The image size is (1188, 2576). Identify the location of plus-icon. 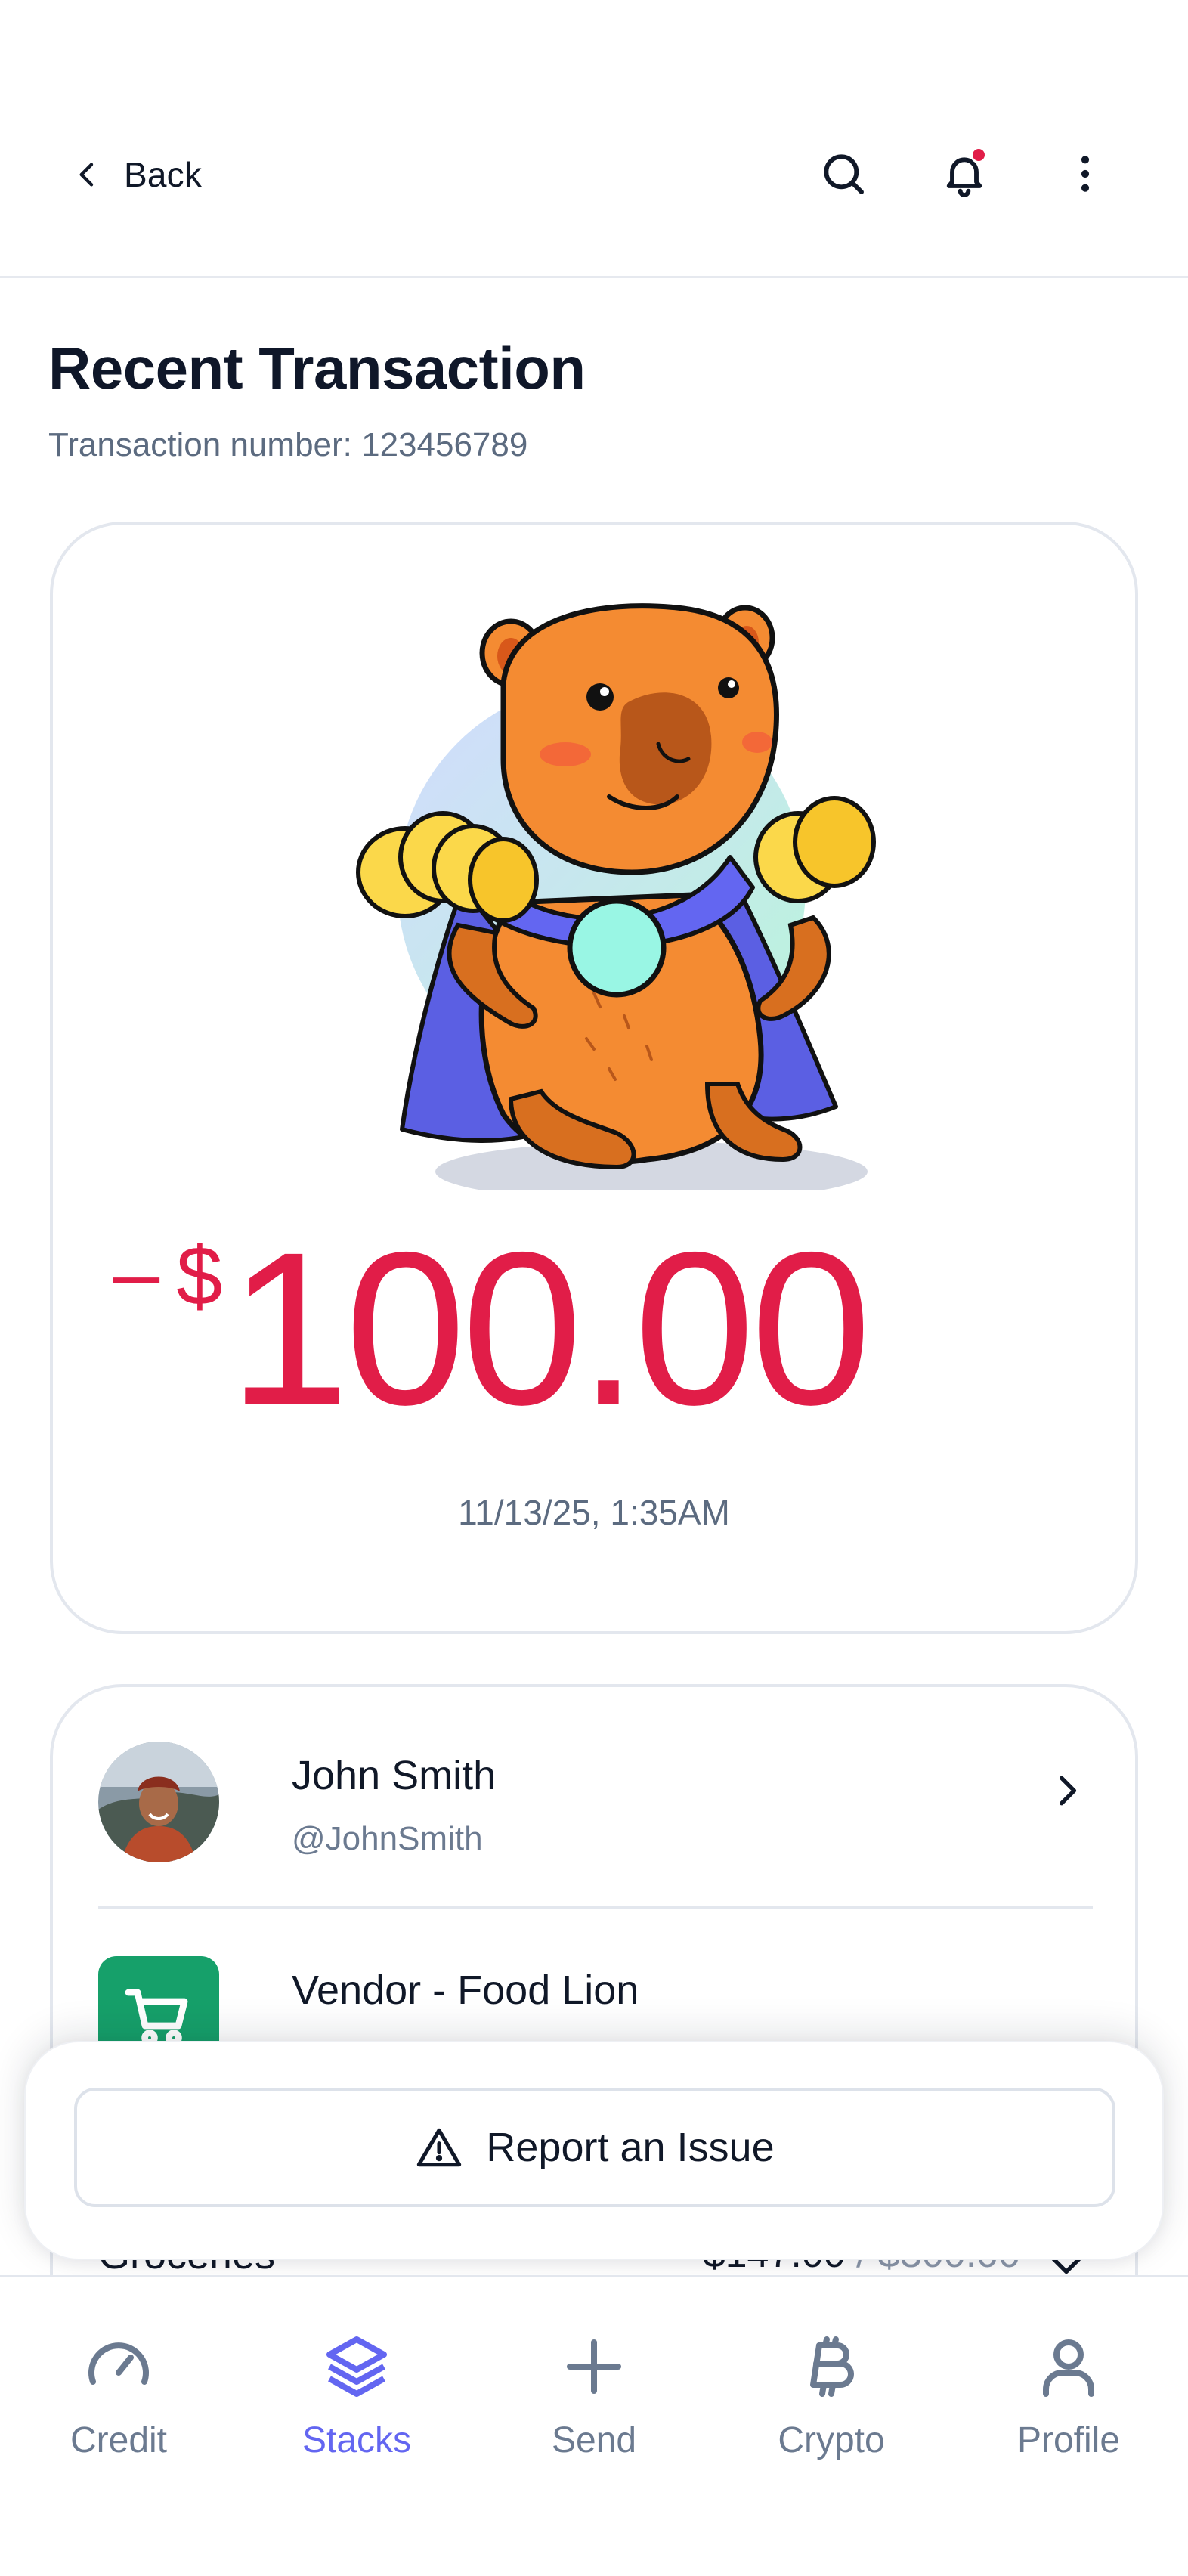
(594, 2366).